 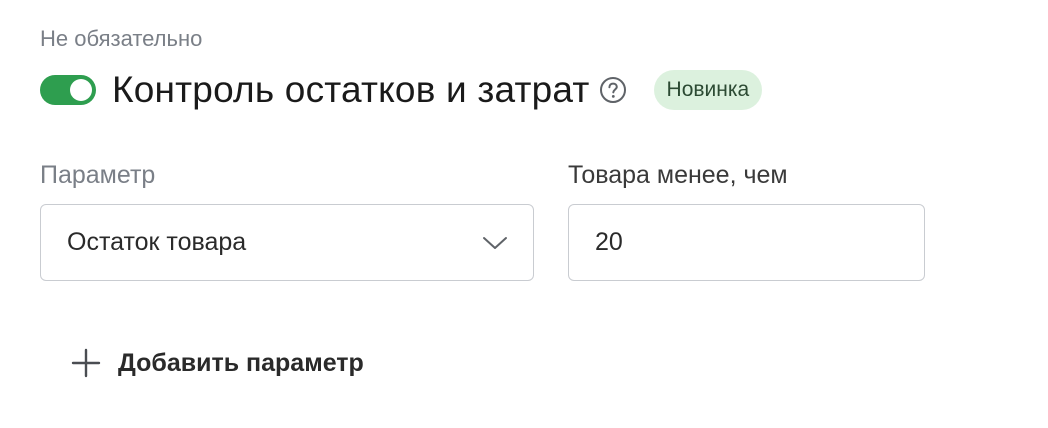 I want to click on optional-label: Не обязательно, so click(x=121, y=38).